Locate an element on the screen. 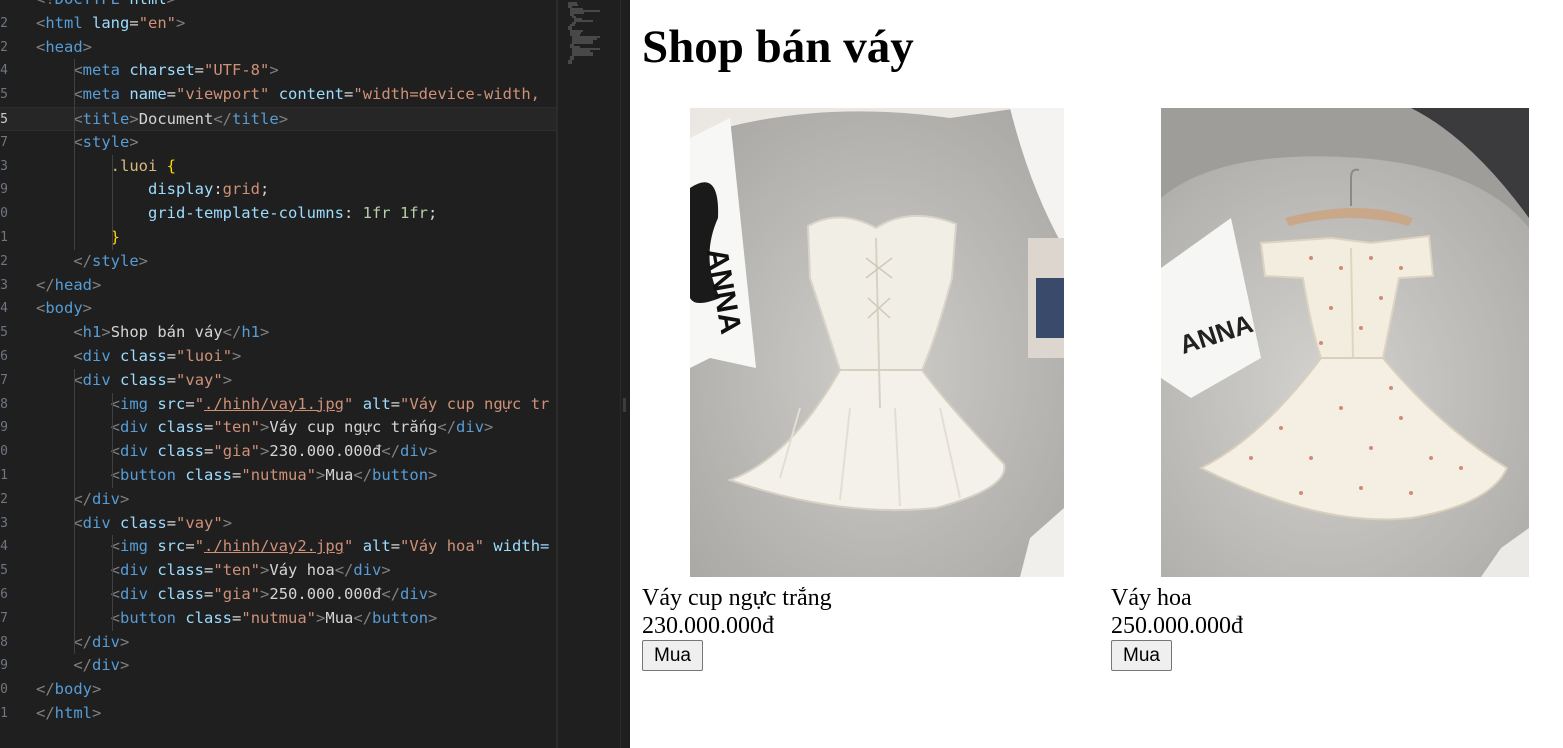 This screenshot has width=1563, height=748. code-text: </head> is located at coordinates (68, 286).